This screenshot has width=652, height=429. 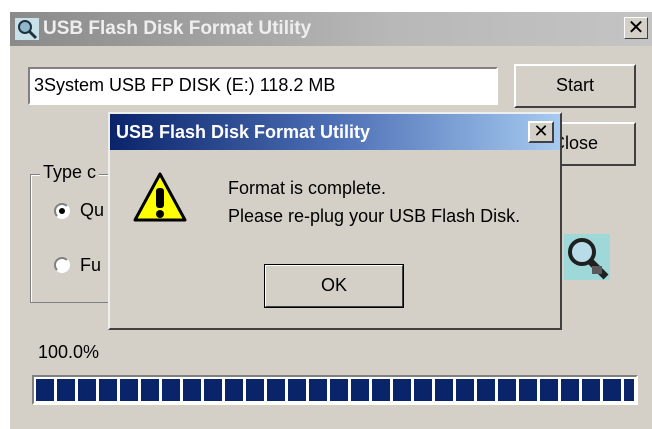 I want to click on progress-fill, so click(x=335, y=390).